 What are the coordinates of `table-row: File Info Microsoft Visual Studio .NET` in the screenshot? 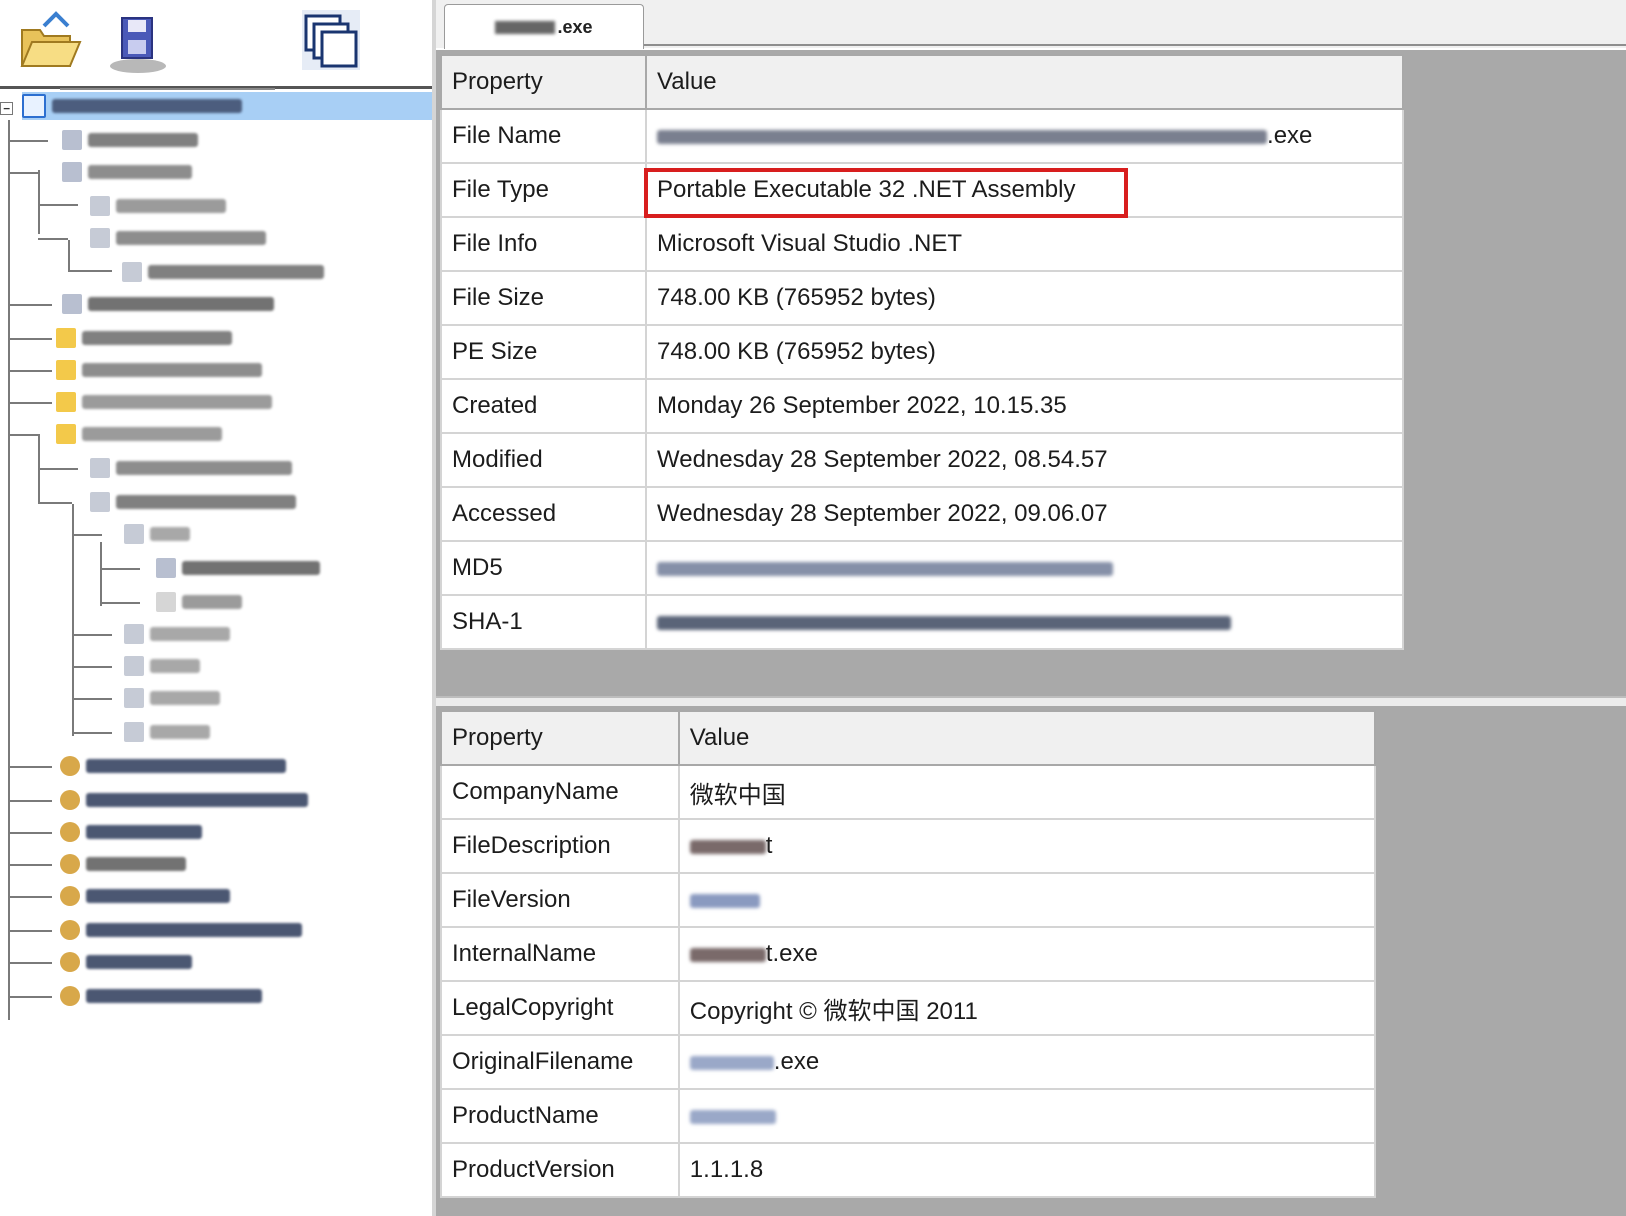 It's located at (921, 244).